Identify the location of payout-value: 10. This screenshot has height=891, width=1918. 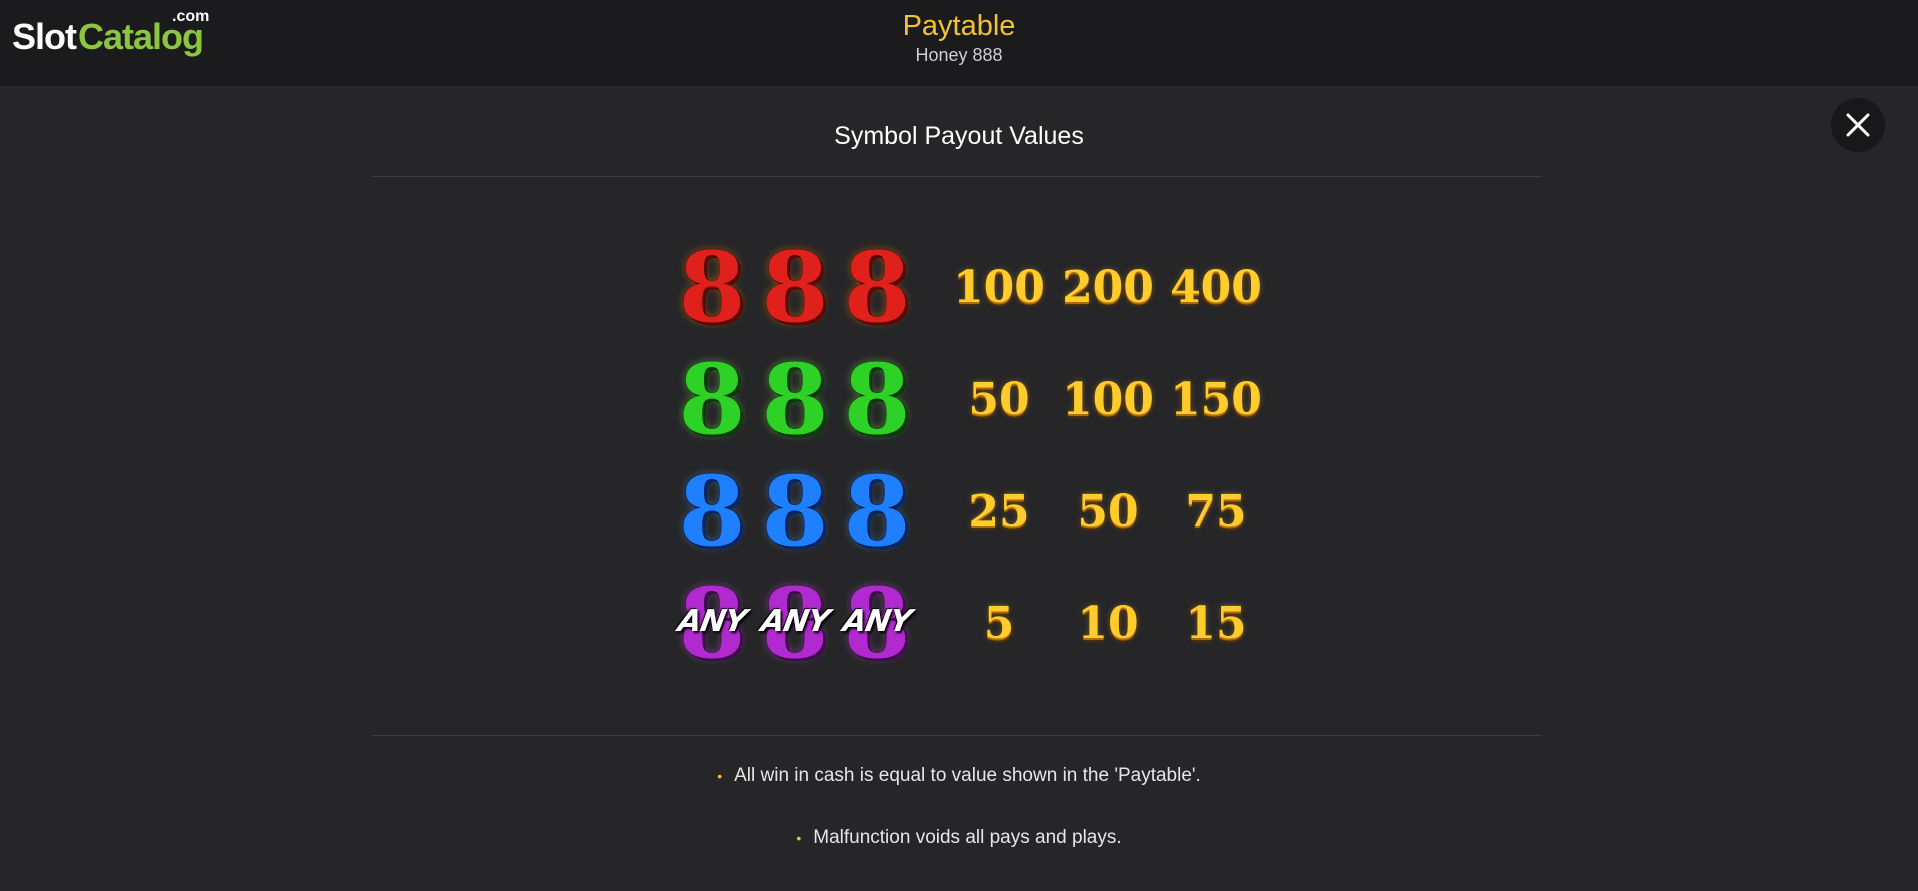
(1108, 623).